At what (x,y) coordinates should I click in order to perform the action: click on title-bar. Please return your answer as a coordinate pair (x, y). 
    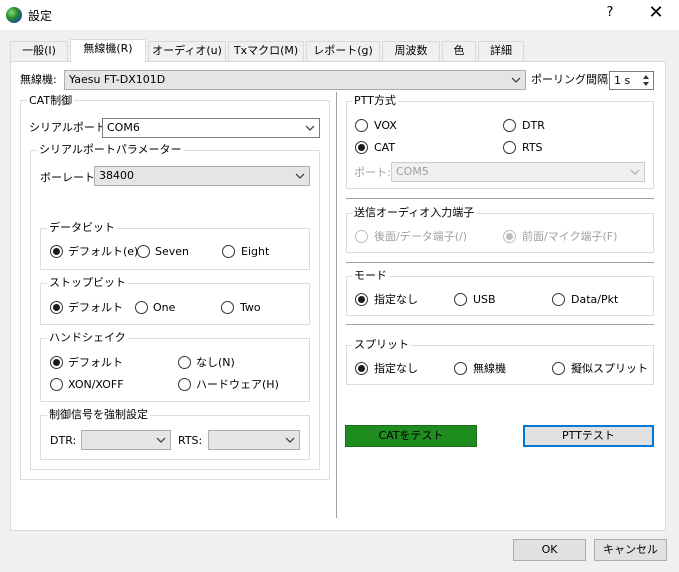
    Looking at the image, I should click on (339, 15).